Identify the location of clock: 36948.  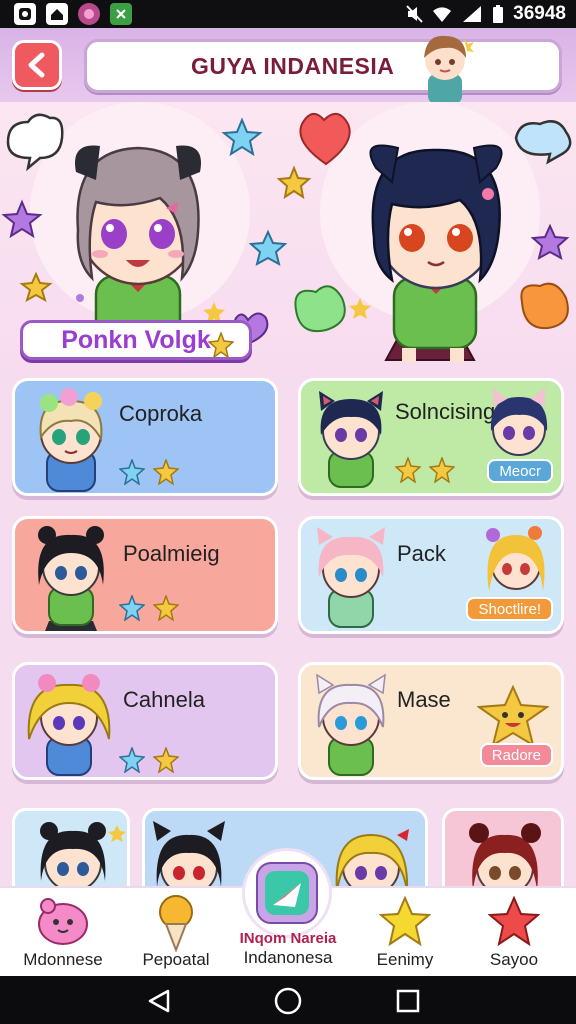
(539, 13).